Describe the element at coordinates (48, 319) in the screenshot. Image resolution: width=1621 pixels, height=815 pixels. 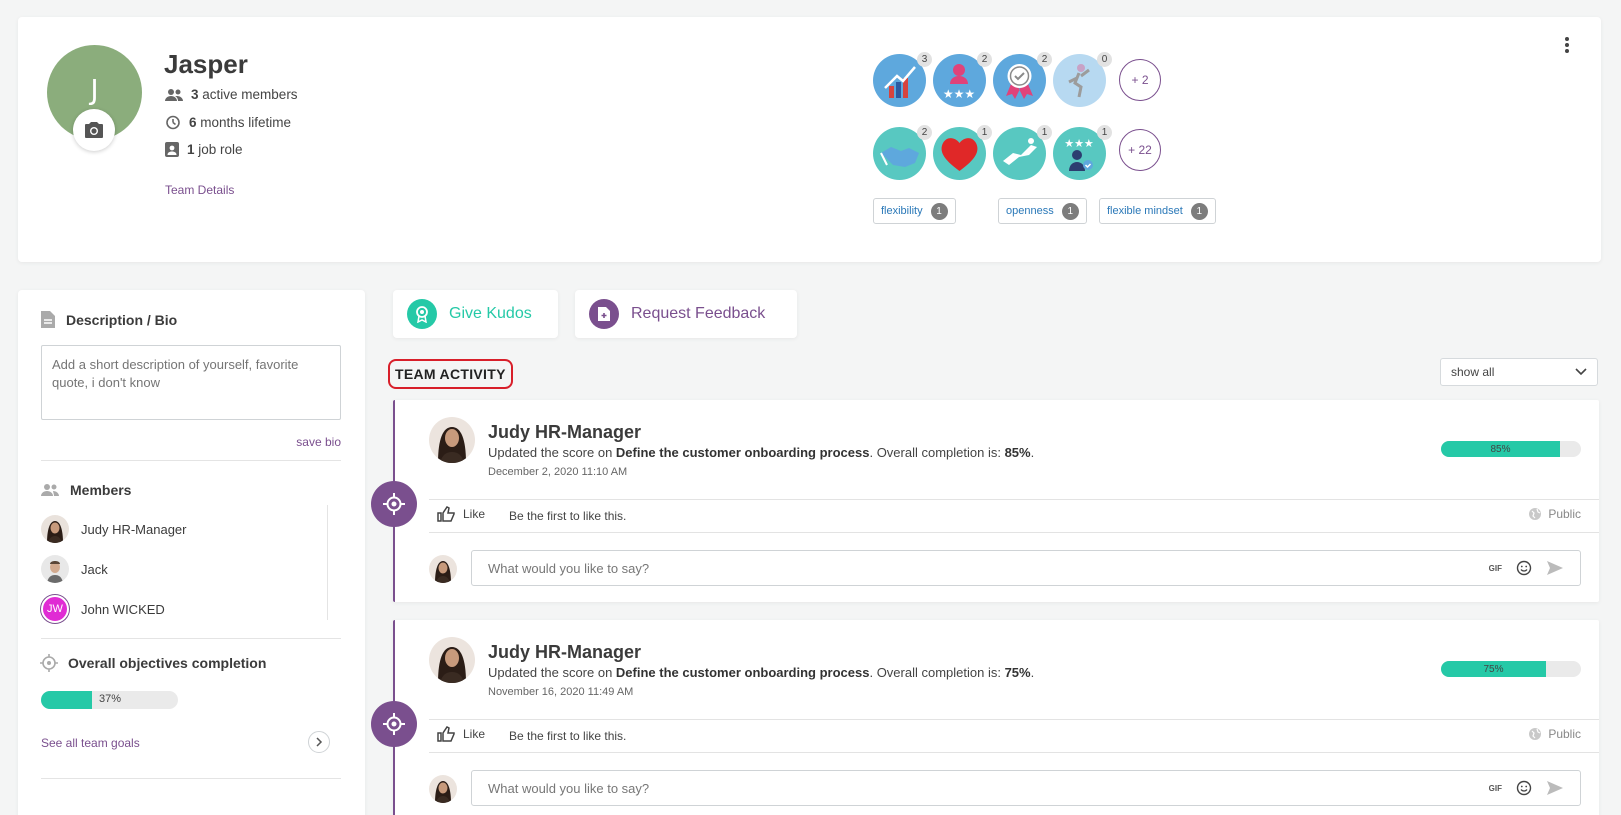
I see `document-icon` at that location.